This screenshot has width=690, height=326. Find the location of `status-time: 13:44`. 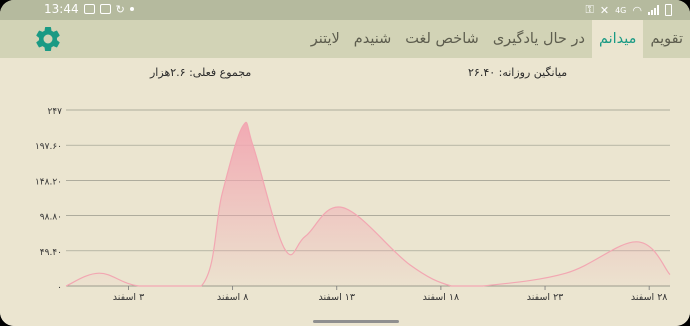

status-time: 13:44 is located at coordinates (61, 9).